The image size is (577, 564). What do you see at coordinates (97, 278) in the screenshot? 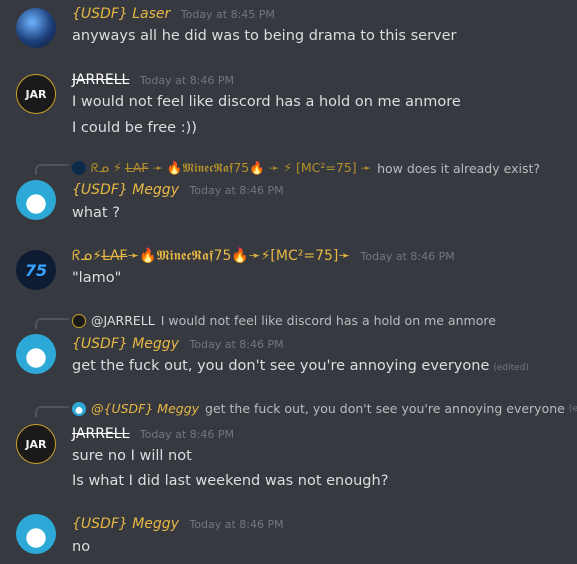
I see `message-text: "lamo"` at bounding box center [97, 278].